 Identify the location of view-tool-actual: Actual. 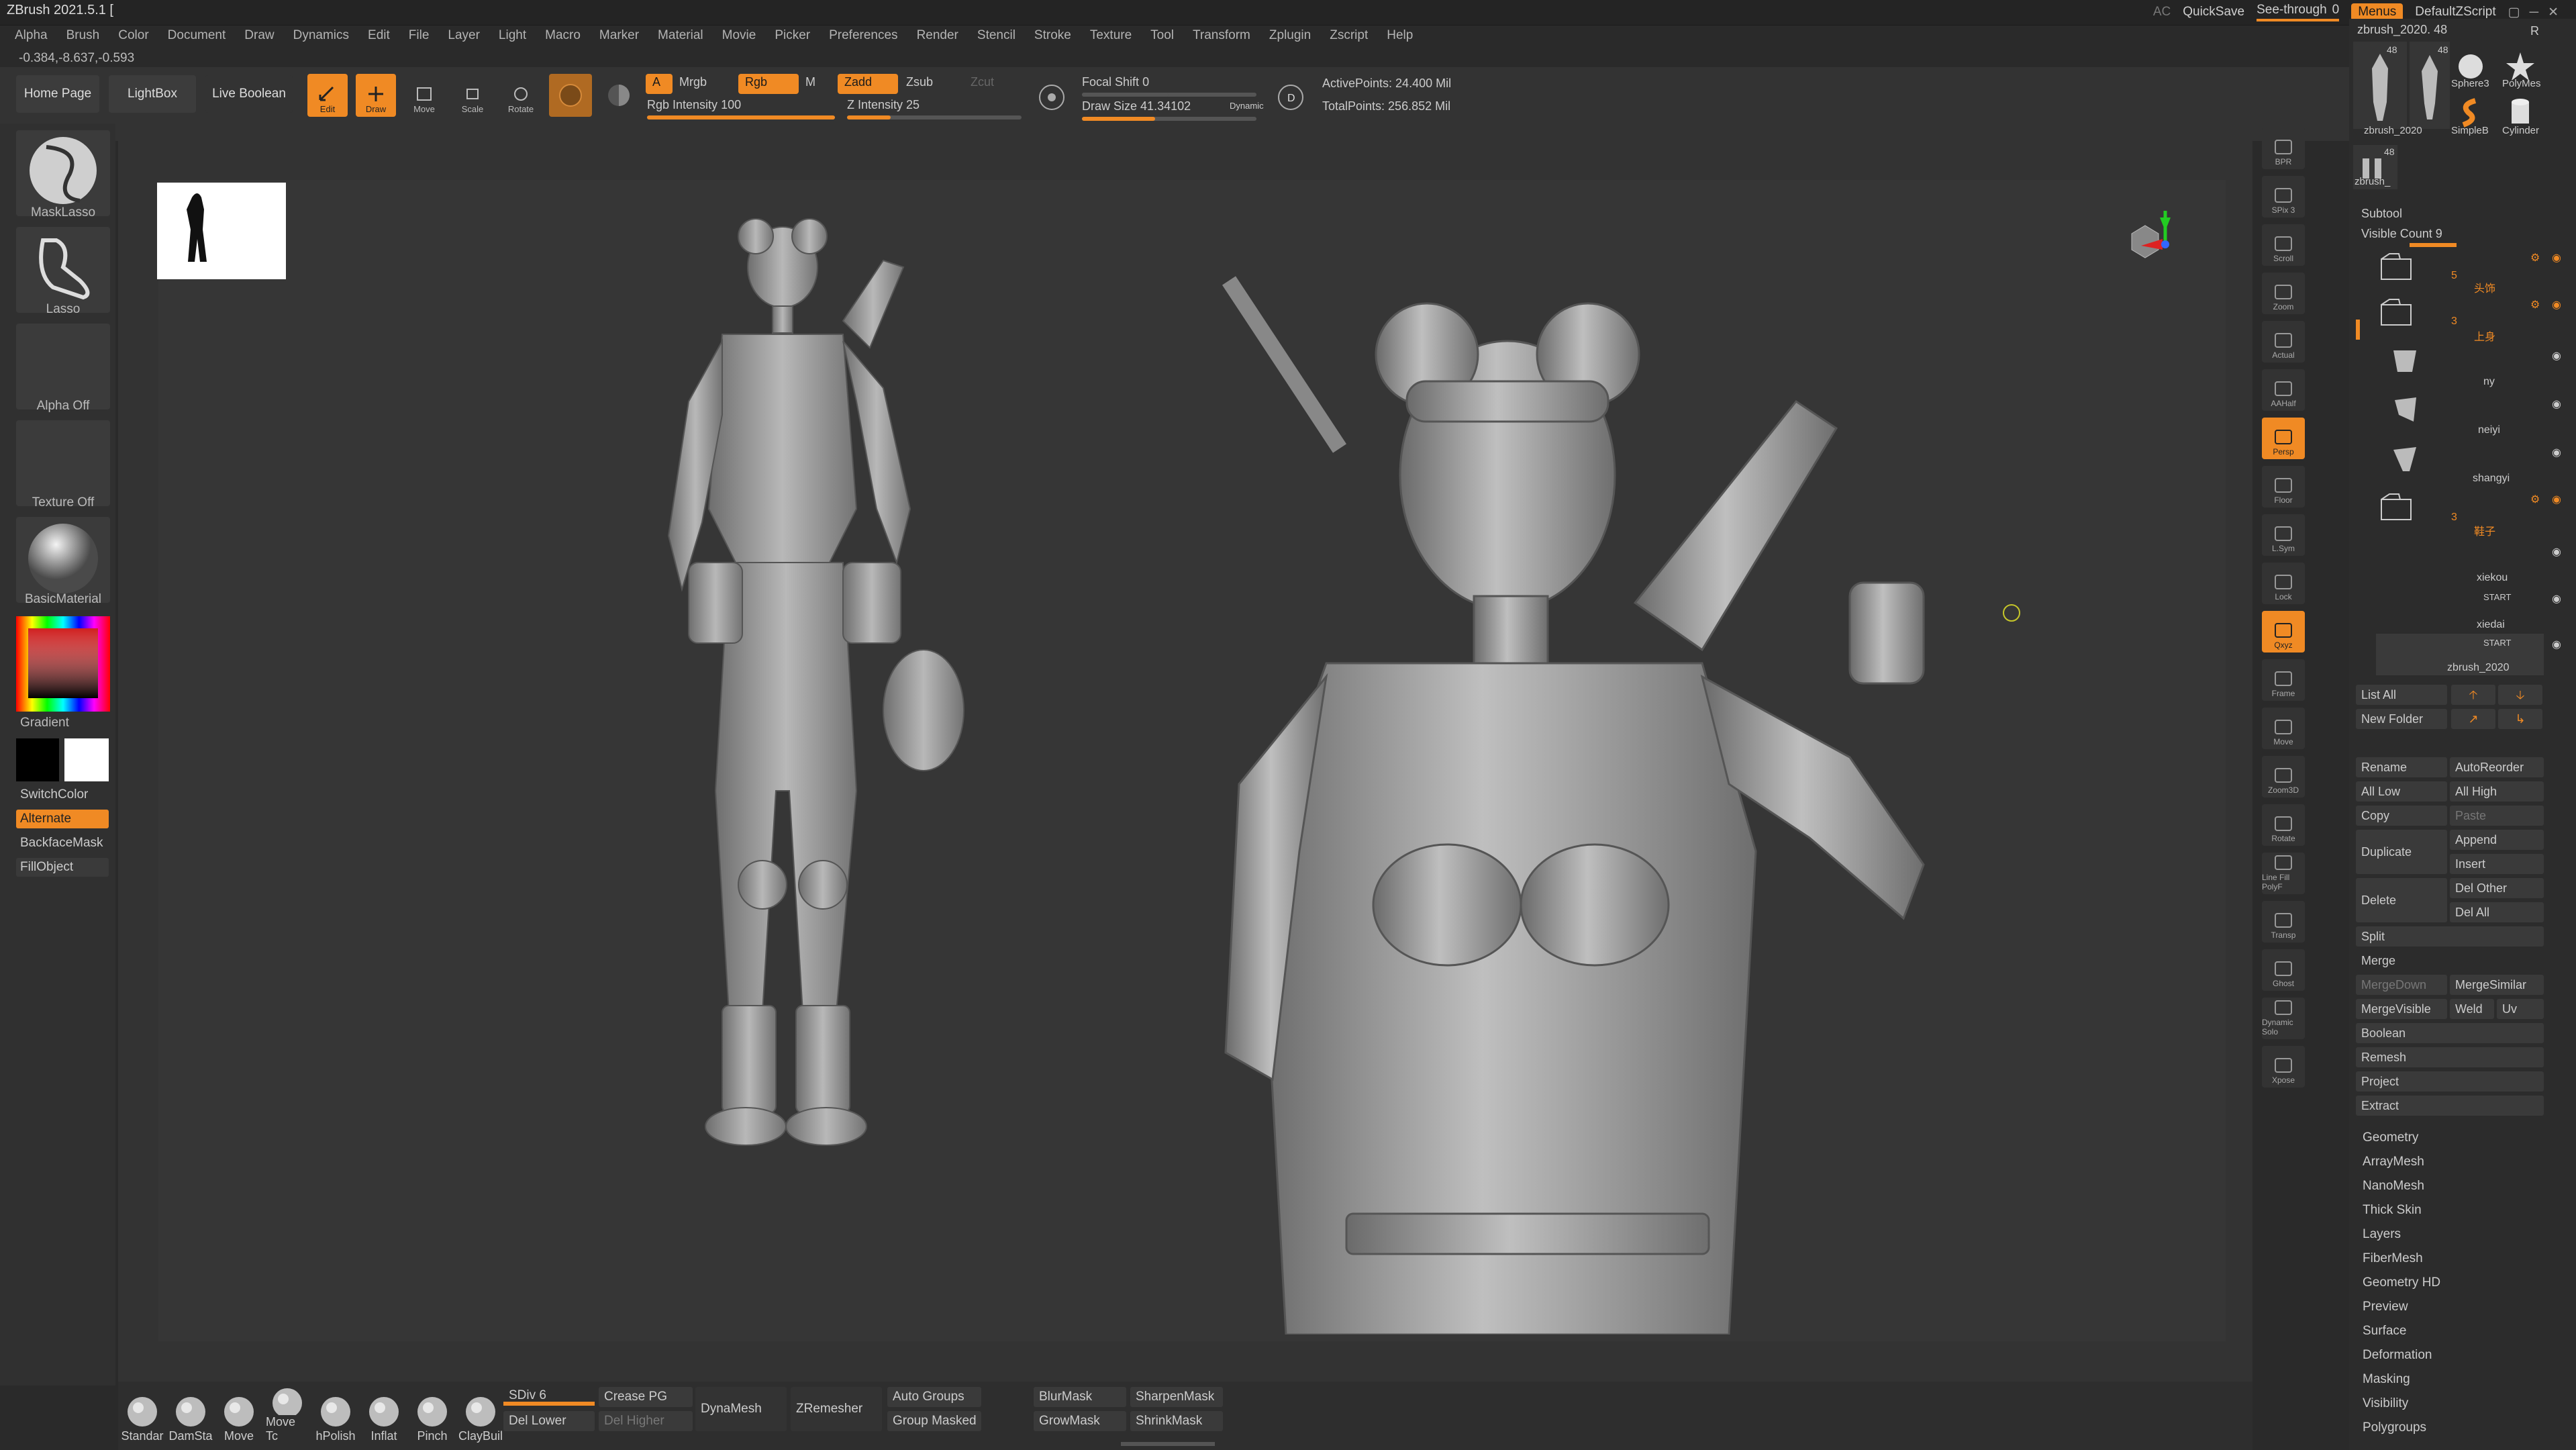
(2283, 341).